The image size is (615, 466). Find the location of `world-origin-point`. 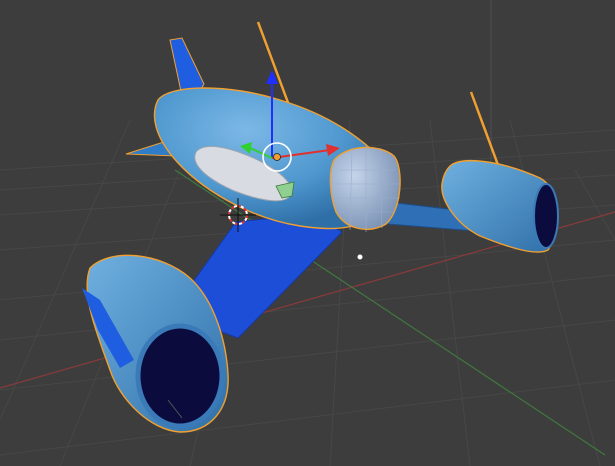

world-origin-point is located at coordinates (360, 257).